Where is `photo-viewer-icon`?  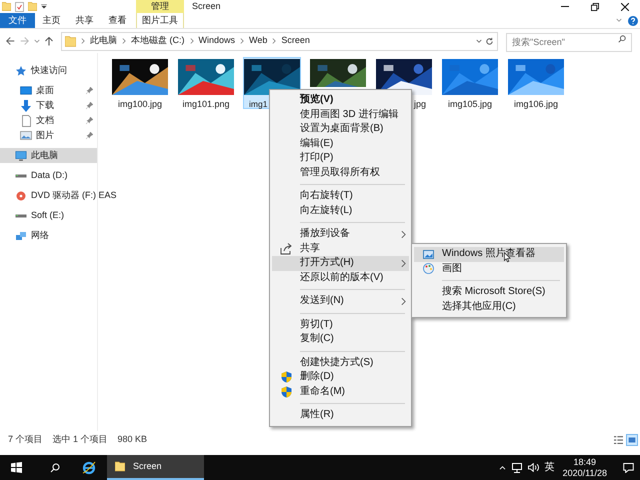
photo-viewer-icon is located at coordinates (428, 254).